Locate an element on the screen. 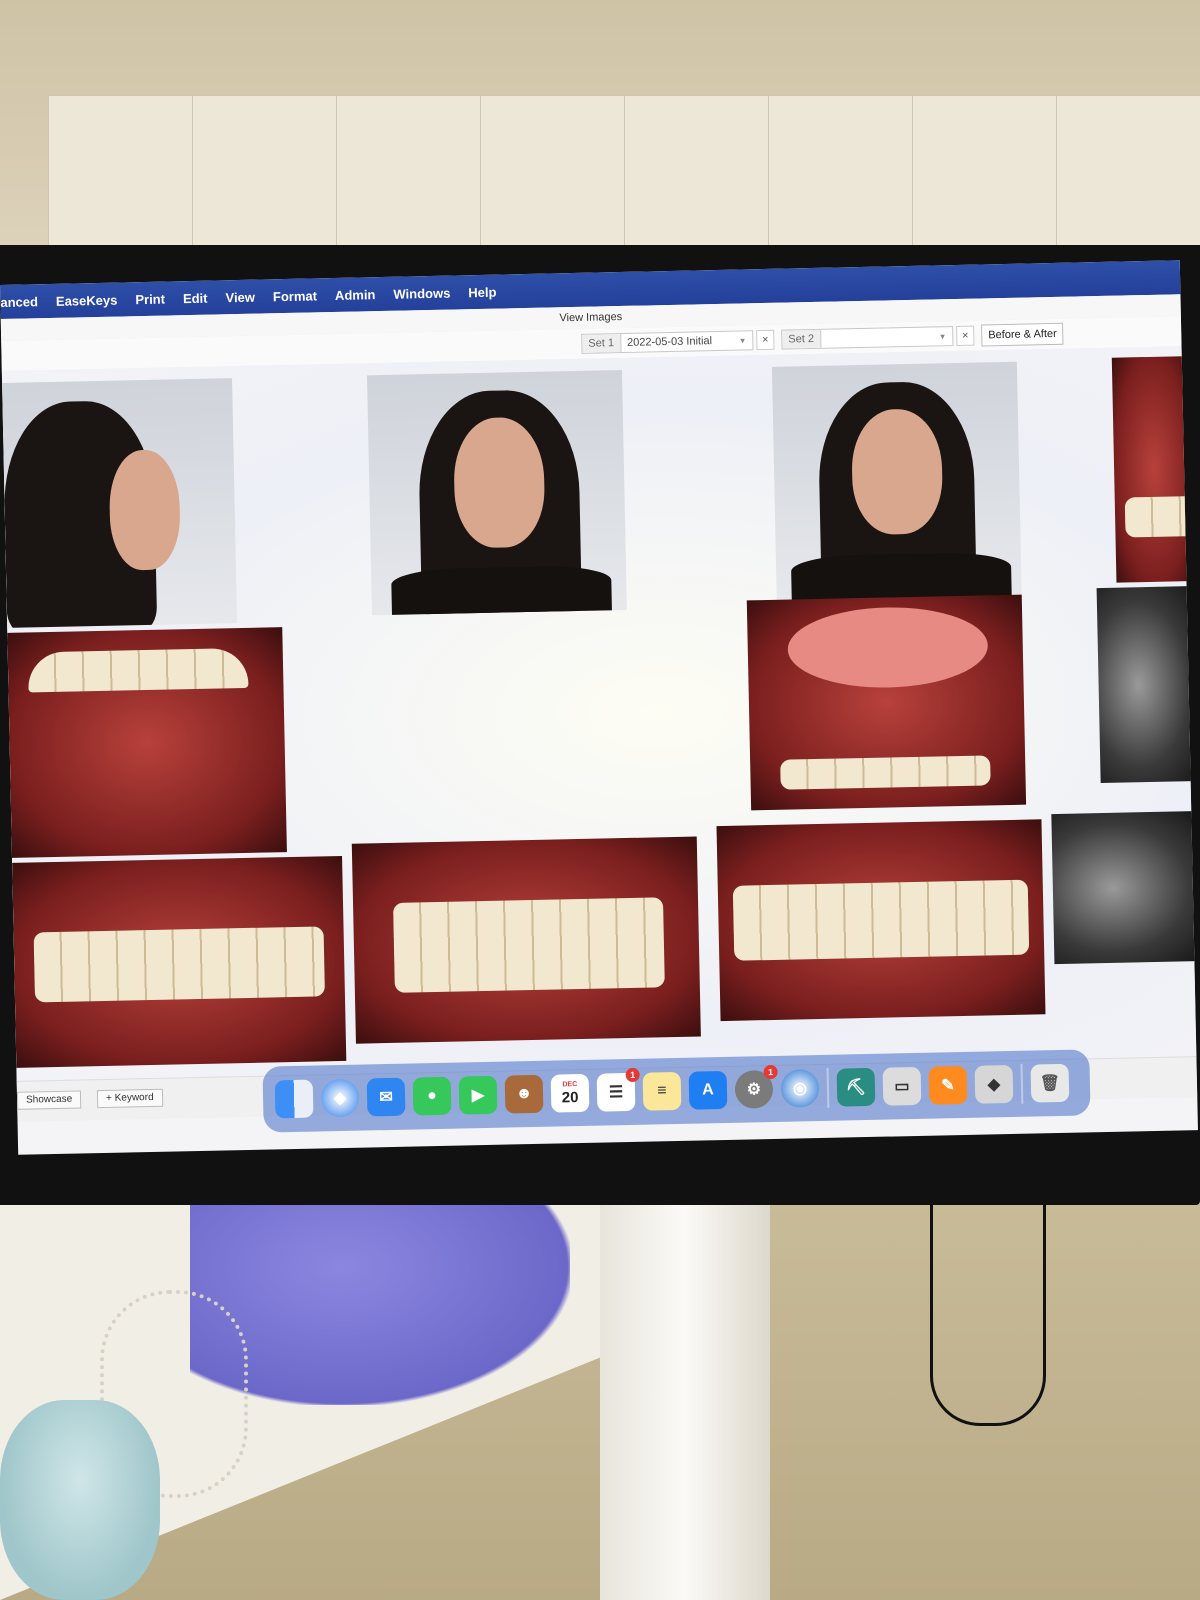 The height and width of the screenshot is (1600, 1200). pages-icon: ✎ is located at coordinates (948, 1085).